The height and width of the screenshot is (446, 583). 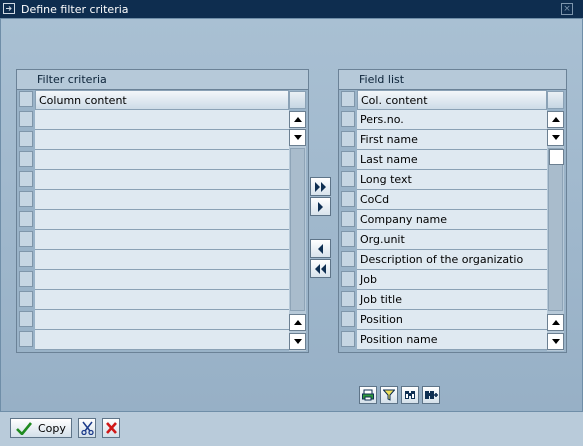 I want to click on add-all-button, so click(x=320, y=186).